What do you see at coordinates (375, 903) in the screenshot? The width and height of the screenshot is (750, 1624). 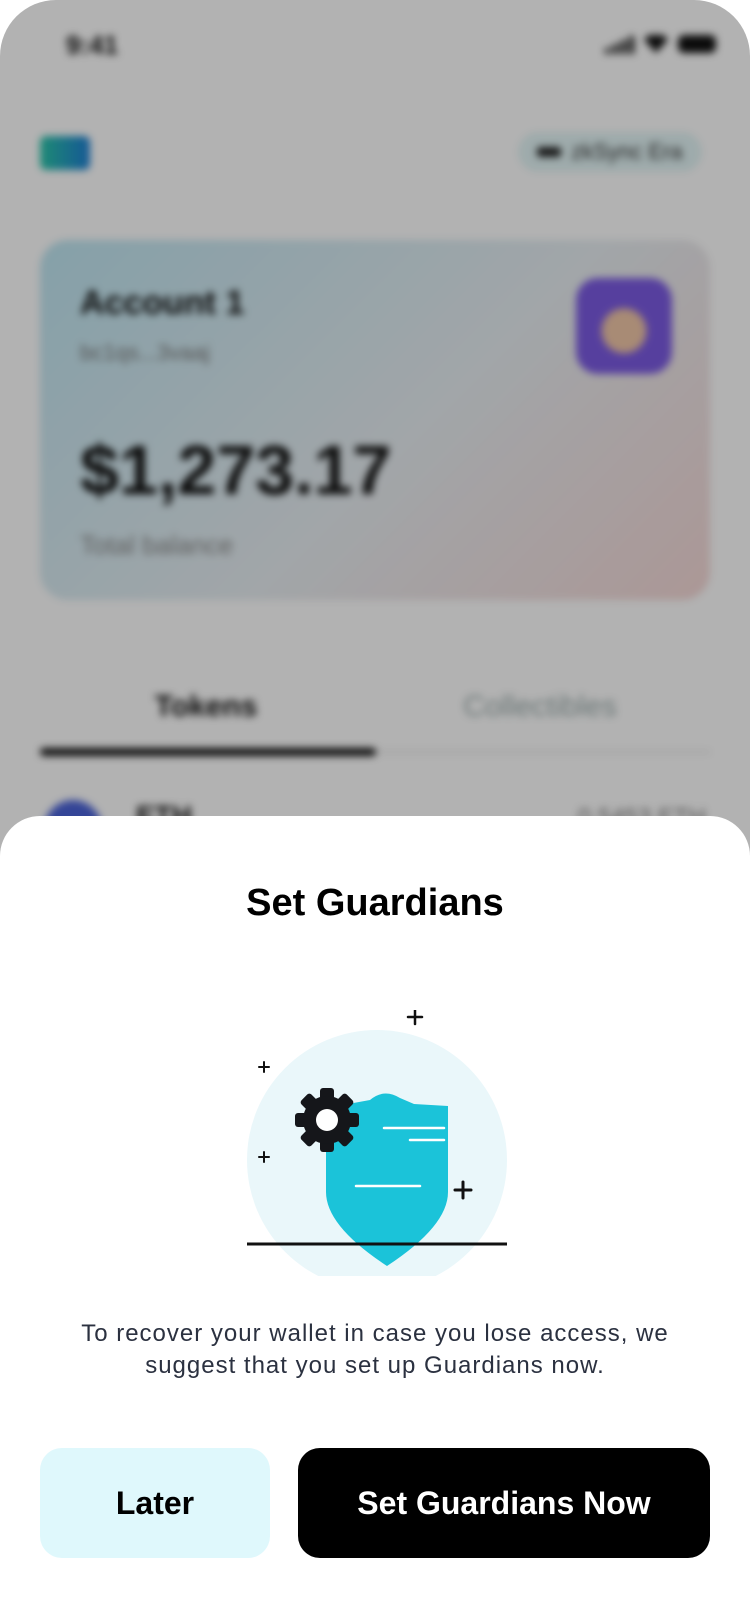 I see `sheet-title: Set Guardians` at bounding box center [375, 903].